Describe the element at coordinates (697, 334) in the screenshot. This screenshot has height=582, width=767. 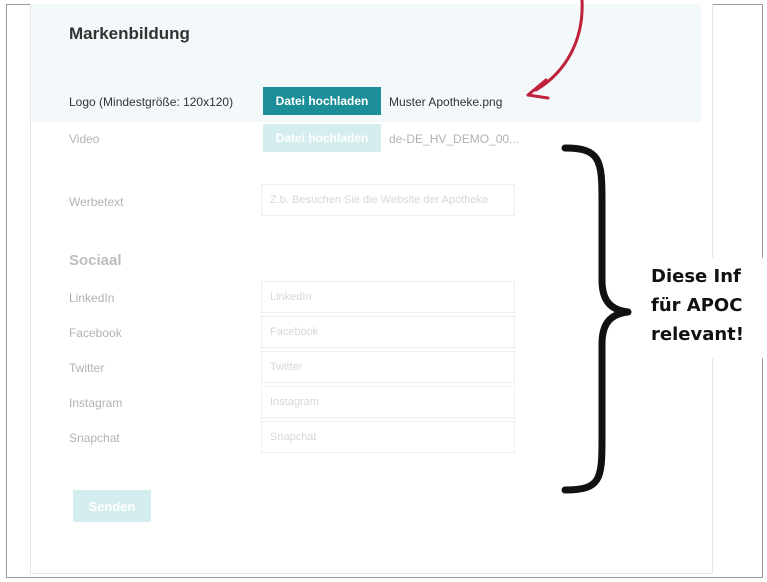
I see `annotation-line-3: relevant!` at that location.